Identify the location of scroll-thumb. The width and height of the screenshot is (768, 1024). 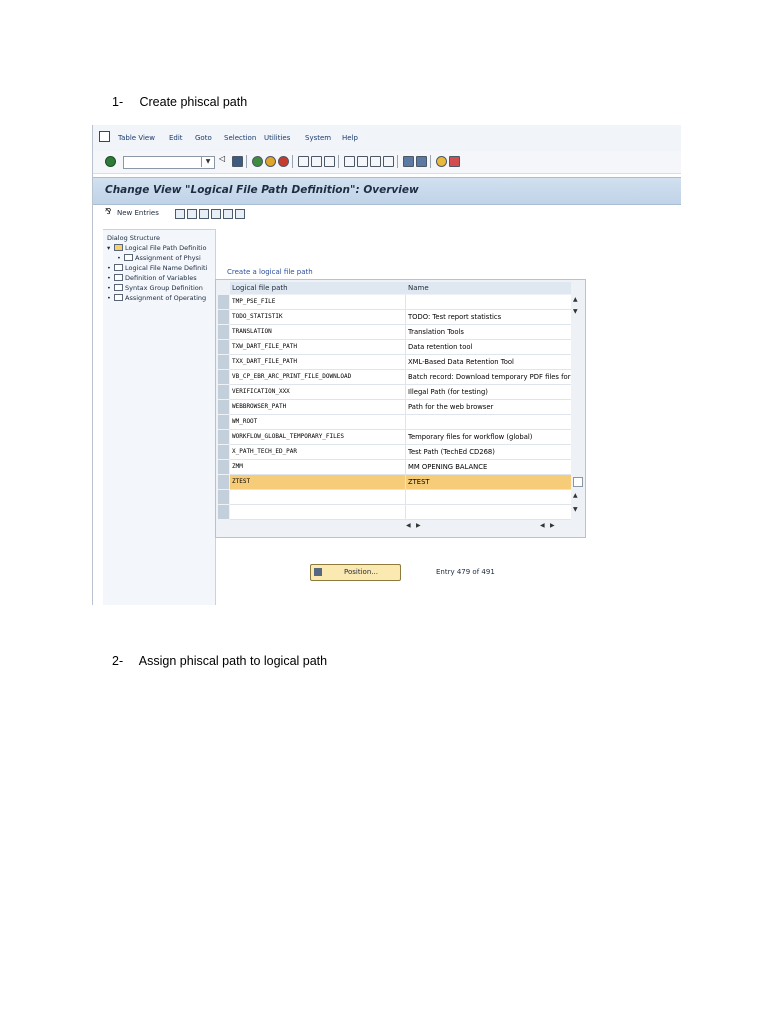
(578, 482).